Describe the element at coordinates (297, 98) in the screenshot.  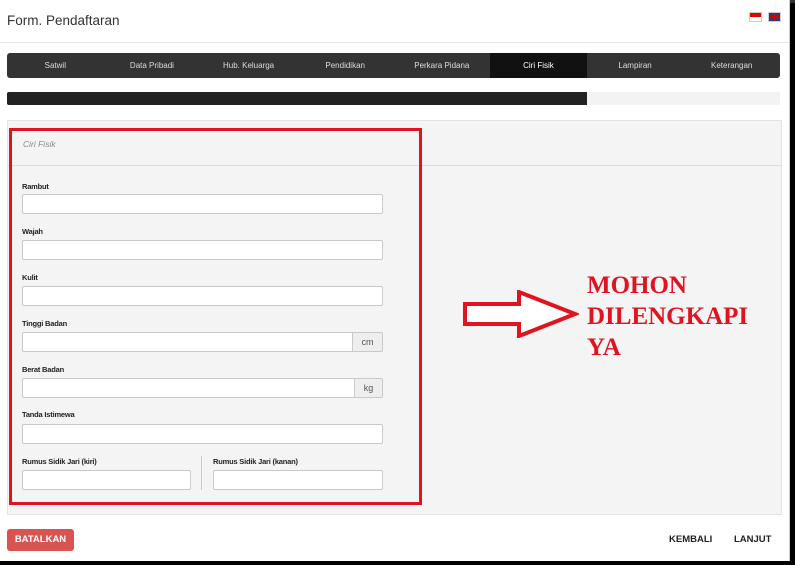
I see `progress-bar` at that location.